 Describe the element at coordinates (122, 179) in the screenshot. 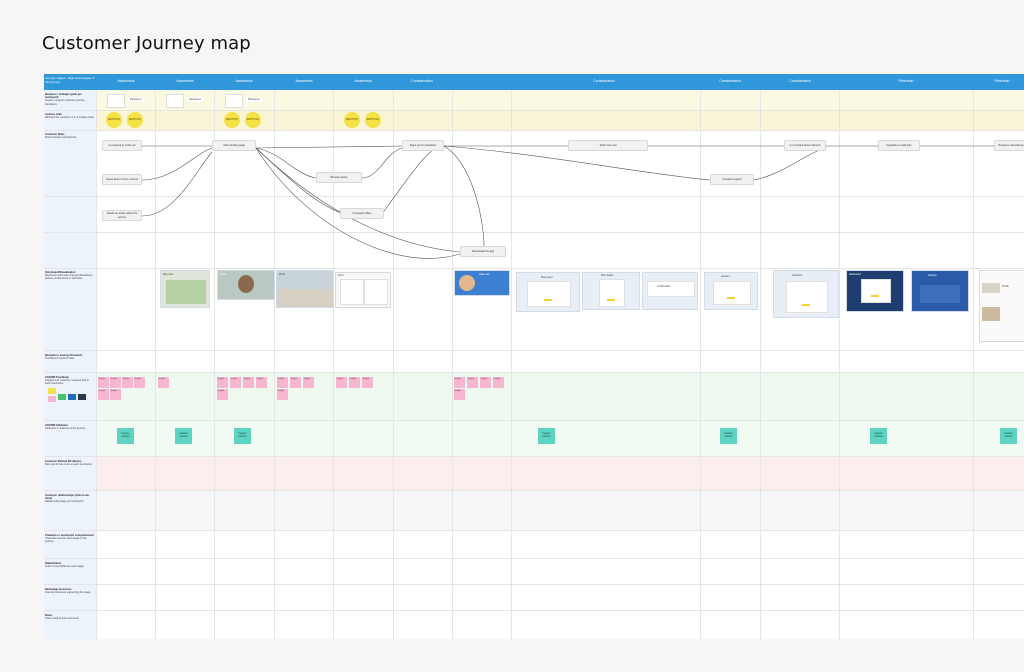

I see `flow-step: Hears about it from a friend` at that location.